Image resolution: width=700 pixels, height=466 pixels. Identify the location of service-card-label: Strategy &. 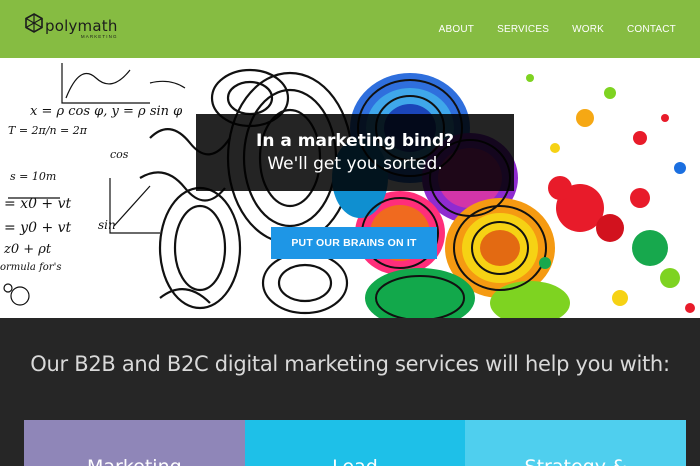
(576, 461).